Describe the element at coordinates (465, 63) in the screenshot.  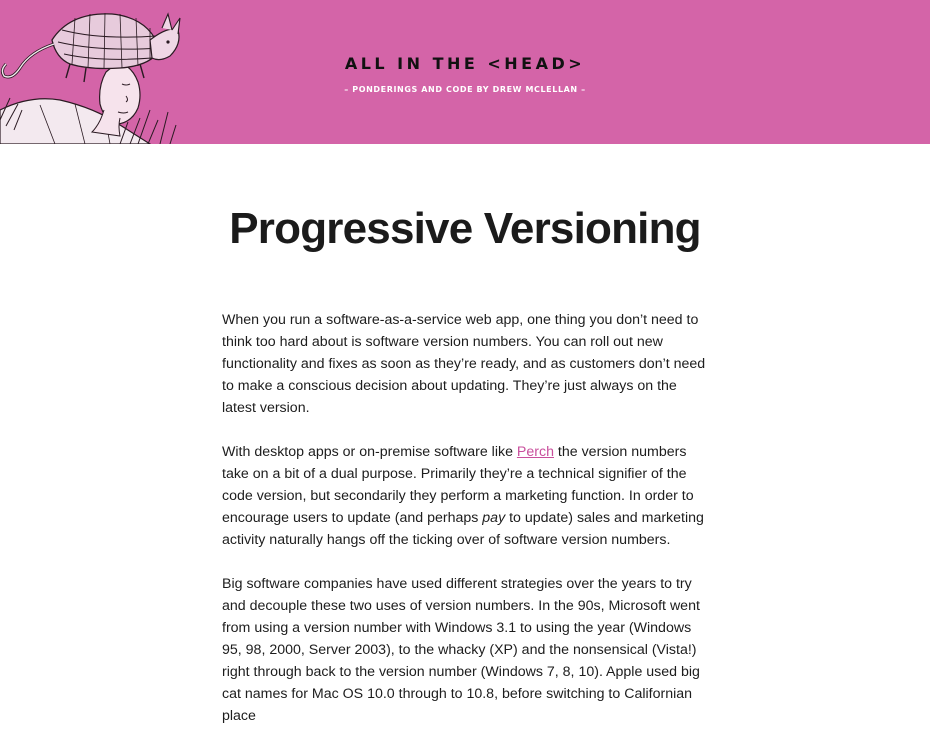
I see `site-title-link: ALL IN THE <HEAD>` at that location.